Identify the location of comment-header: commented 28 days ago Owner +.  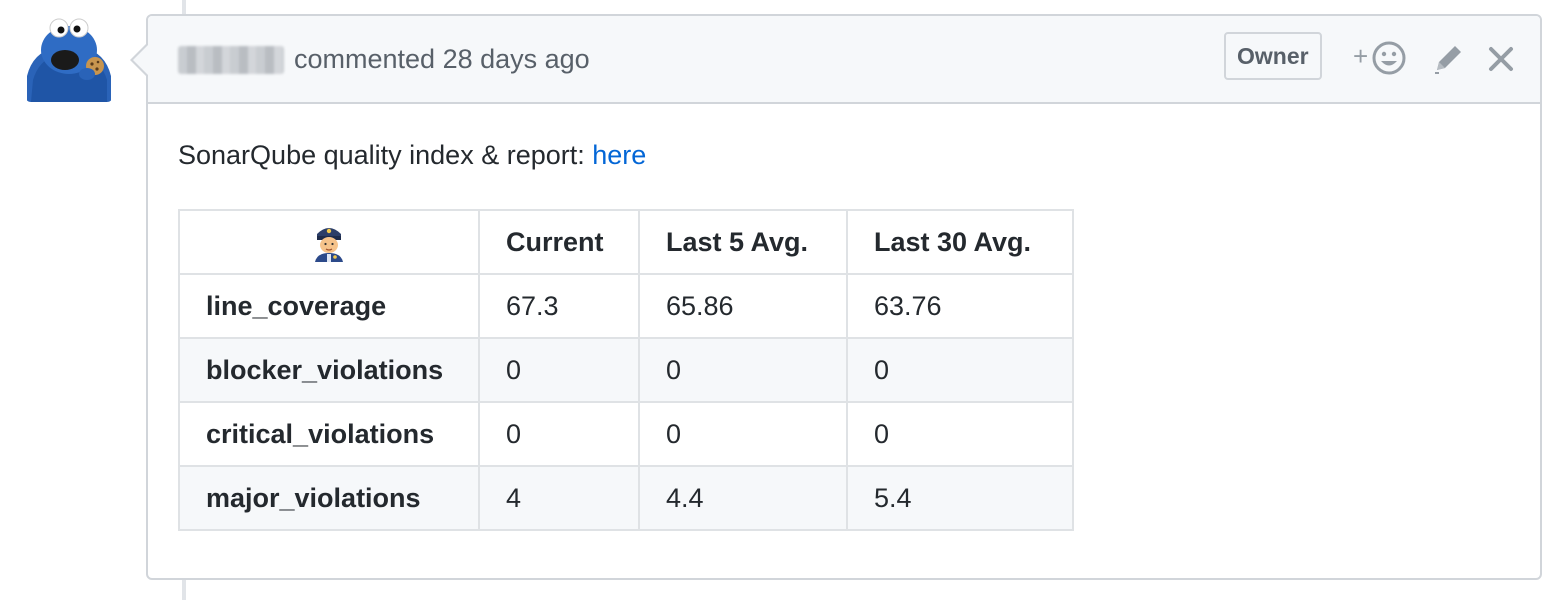
(844, 60).